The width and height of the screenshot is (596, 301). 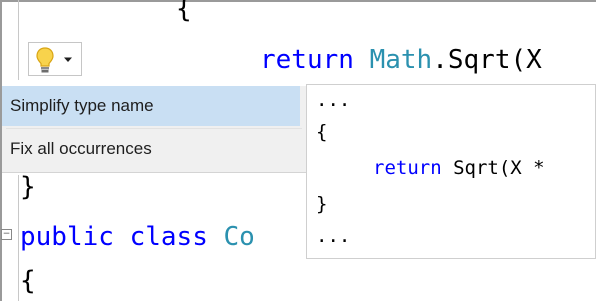 What do you see at coordinates (67, 237) in the screenshot?
I see `keyword-public: public` at bounding box center [67, 237].